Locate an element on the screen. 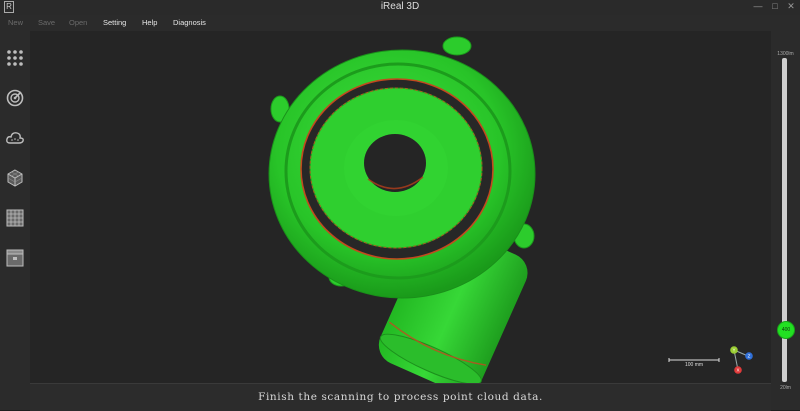 The image size is (800, 411). axis-x-label: X is located at coordinates (737, 370).